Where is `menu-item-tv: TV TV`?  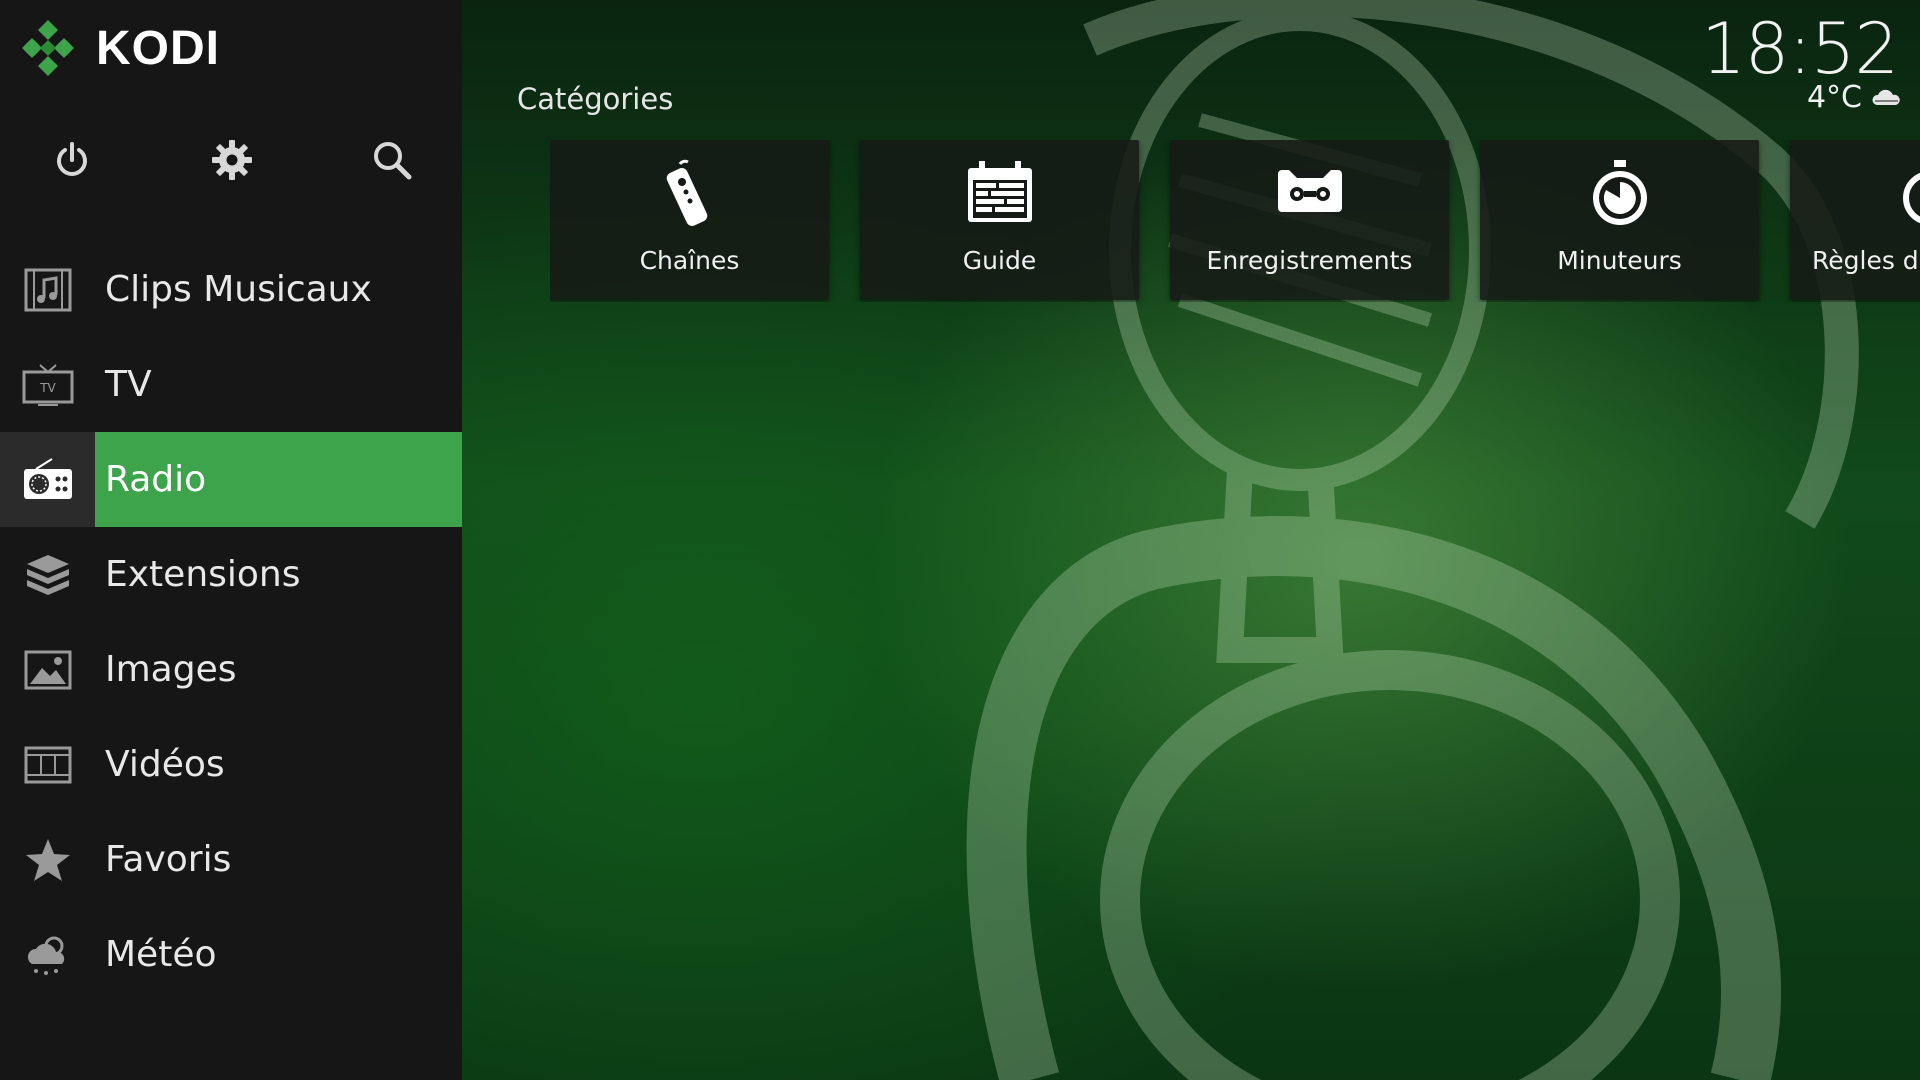
menu-item-tv: TV TV is located at coordinates (231, 384).